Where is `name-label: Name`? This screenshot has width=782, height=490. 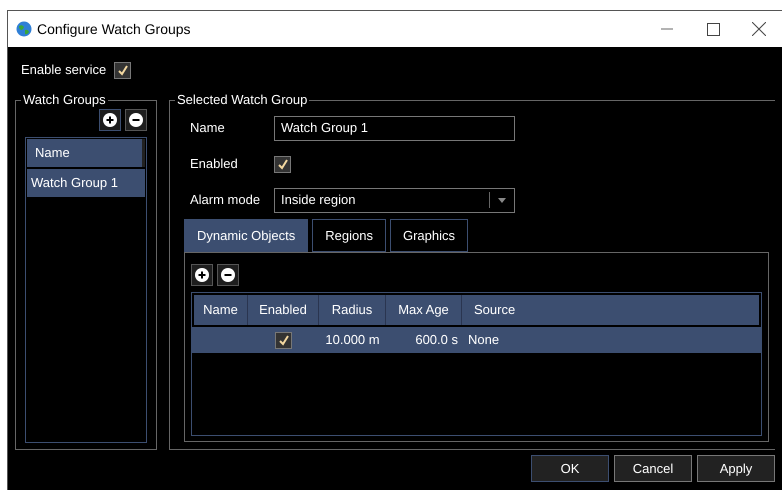
name-label: Name is located at coordinates (207, 128).